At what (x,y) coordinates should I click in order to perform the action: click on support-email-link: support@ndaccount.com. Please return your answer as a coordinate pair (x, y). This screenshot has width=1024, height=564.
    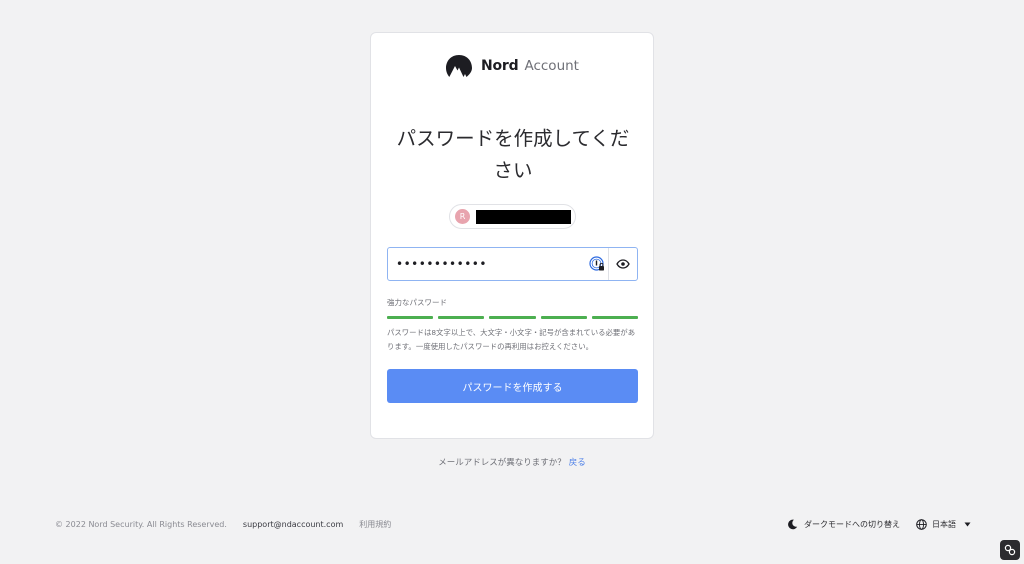
    Looking at the image, I should click on (293, 524).